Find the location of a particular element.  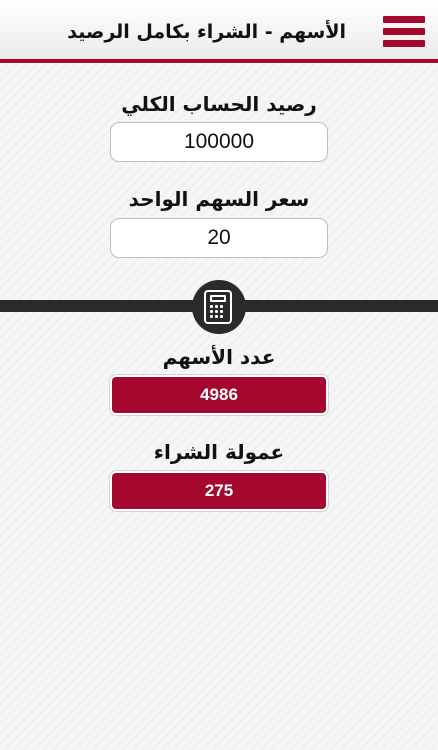

purchase-commission-label: عمولة الشراء is located at coordinates (219, 452).